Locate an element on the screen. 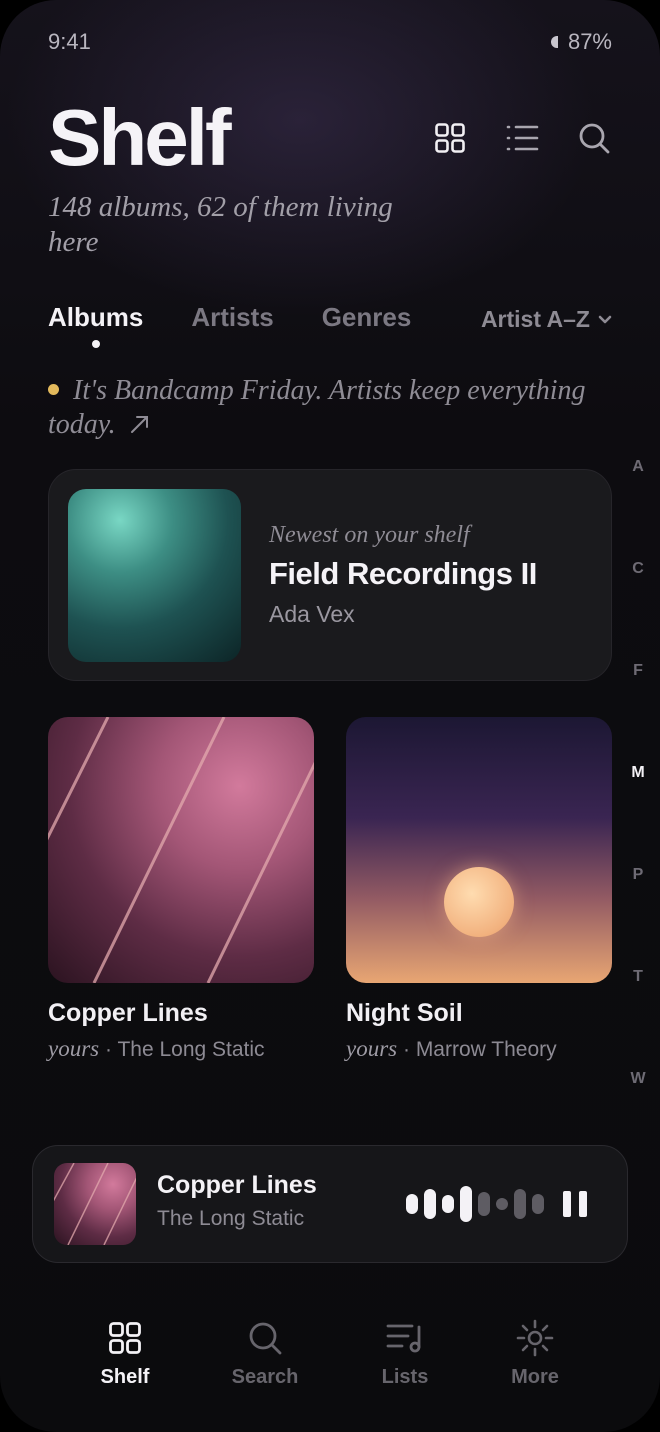 This screenshot has width=660, height=1432. index-letter-m: M is located at coordinates (638, 773).